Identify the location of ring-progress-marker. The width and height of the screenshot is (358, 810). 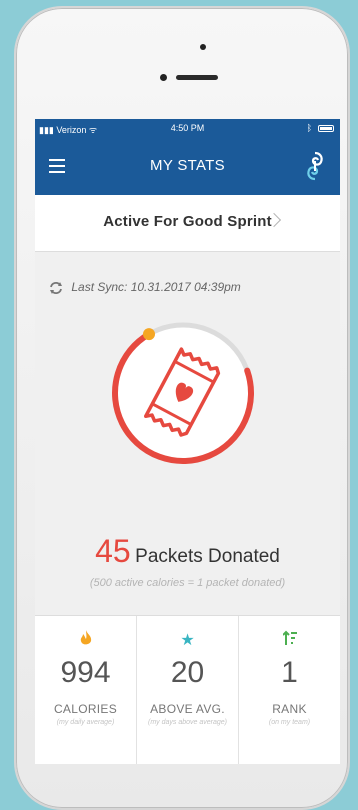
(149, 334).